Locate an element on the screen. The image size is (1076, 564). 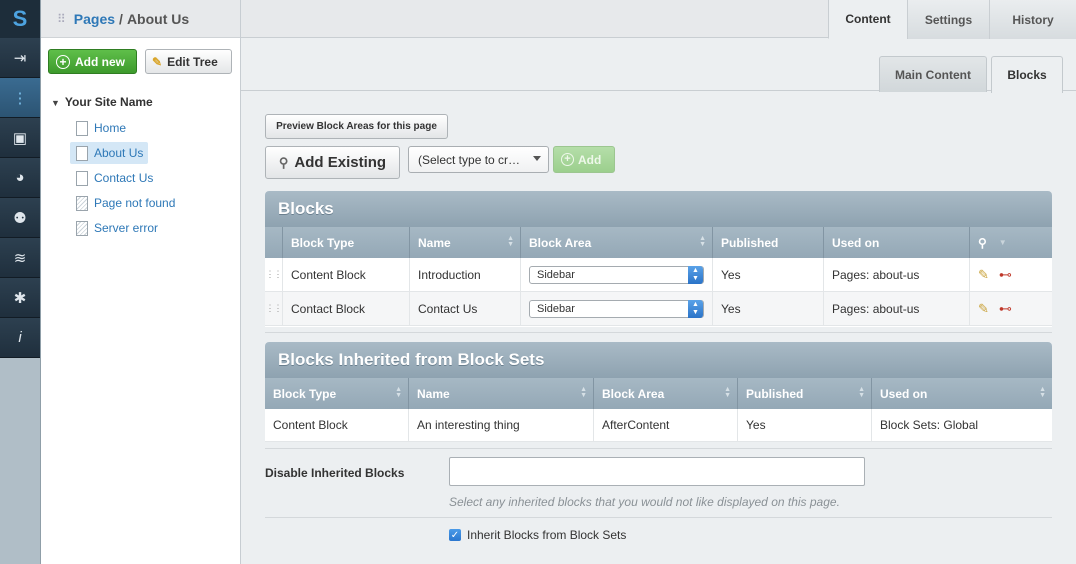
tab-history: History is located at coordinates (1032, 19).